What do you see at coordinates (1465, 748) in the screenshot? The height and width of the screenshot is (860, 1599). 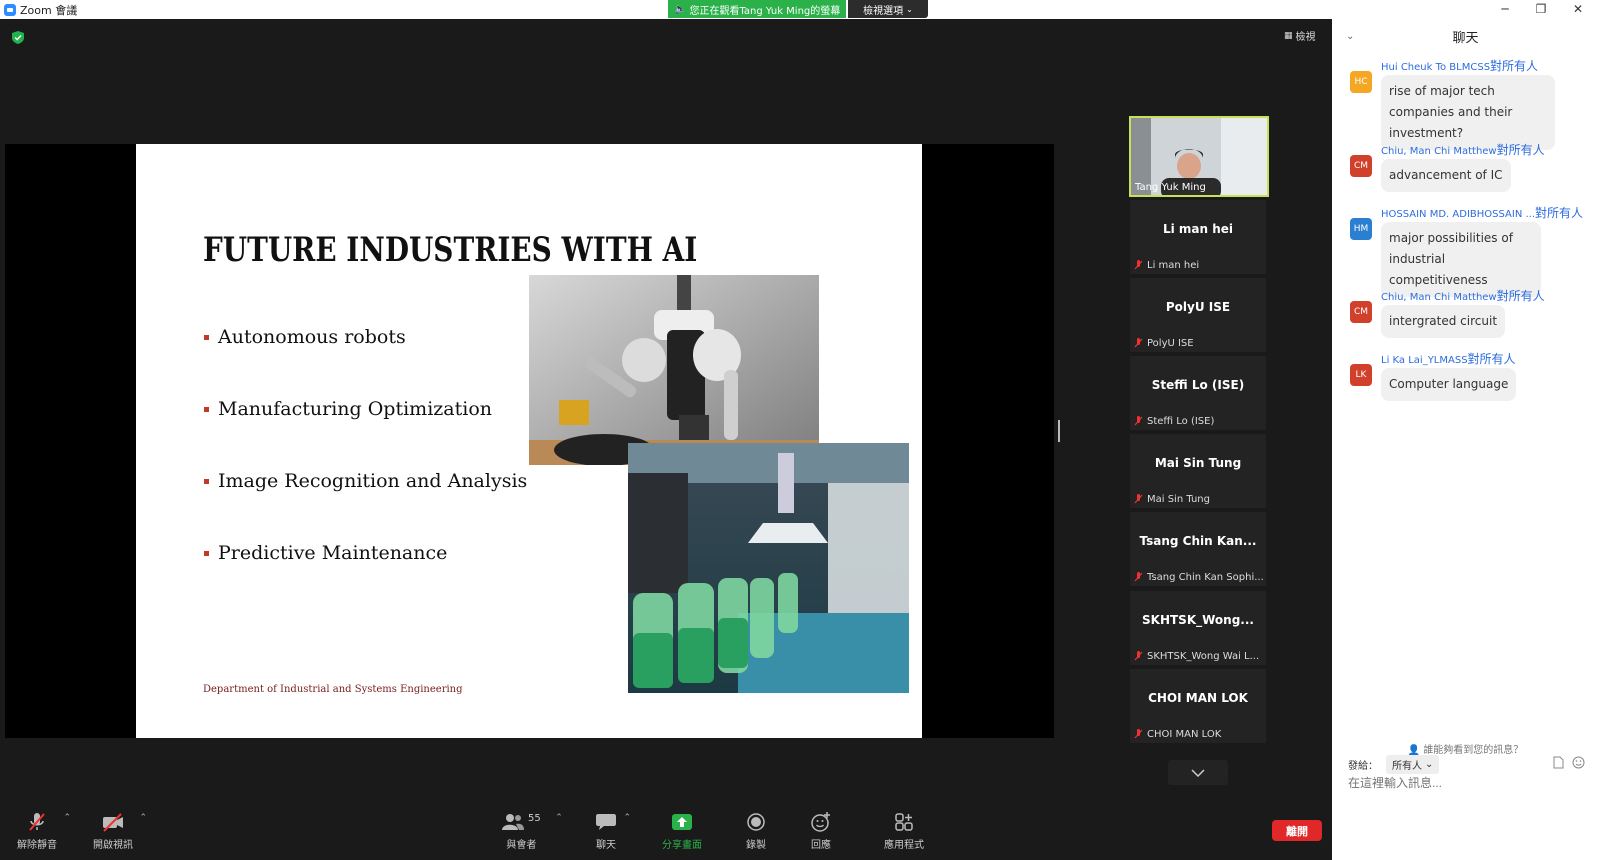 I see `who-can-see-messages-link: 👤 誰能夠看到您的訊息？` at bounding box center [1465, 748].